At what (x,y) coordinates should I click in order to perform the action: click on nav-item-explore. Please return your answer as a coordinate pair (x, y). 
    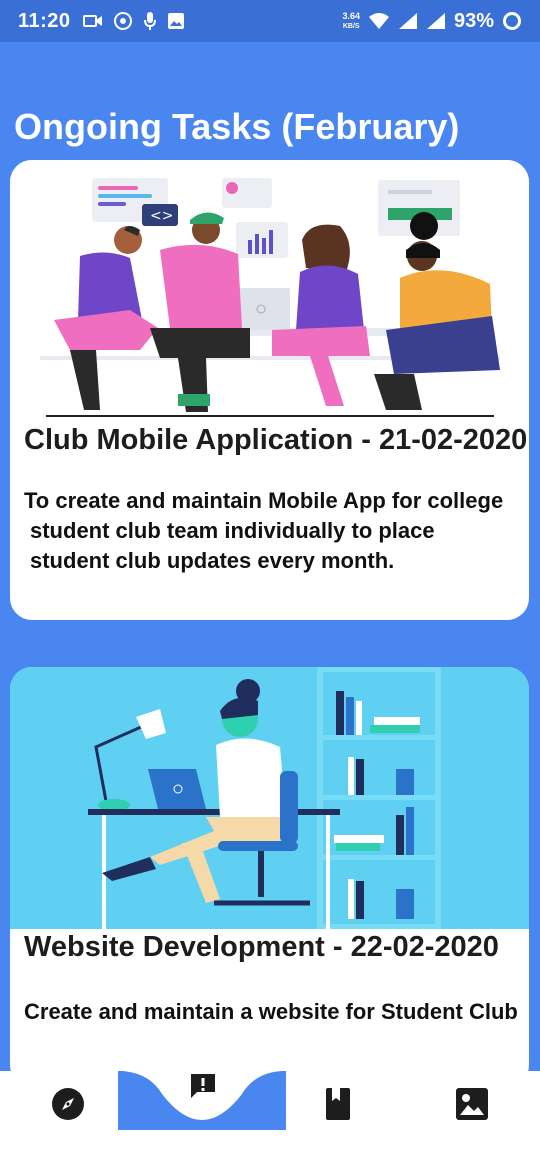
    Looking at the image, I should click on (68, 1104).